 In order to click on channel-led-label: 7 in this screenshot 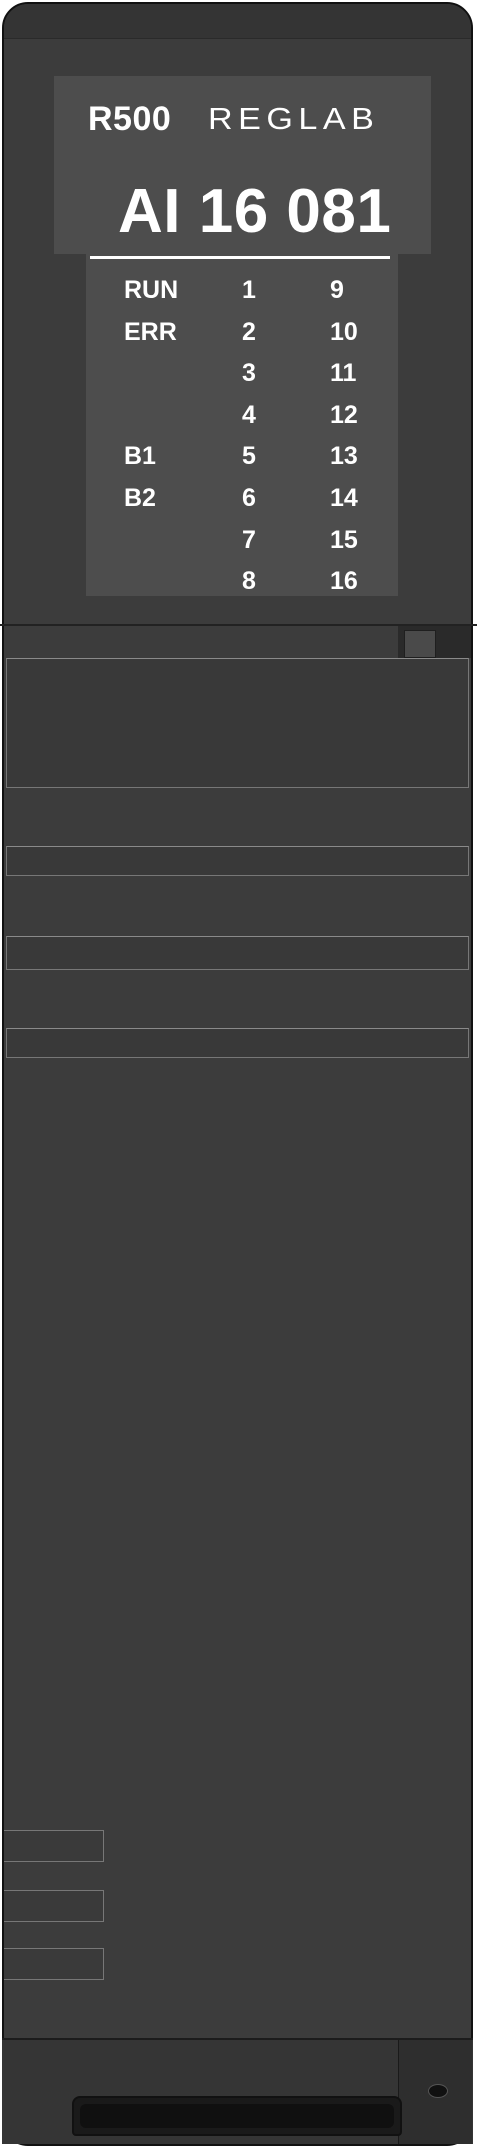, I will do `click(249, 540)`.